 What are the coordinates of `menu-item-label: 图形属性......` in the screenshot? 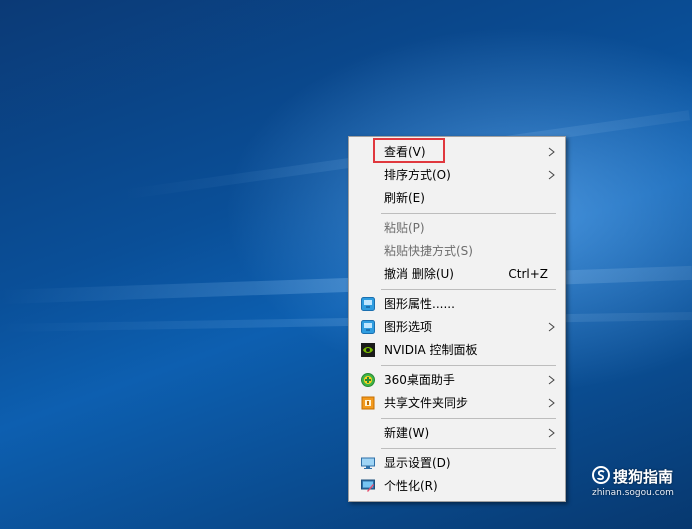 It's located at (419, 304).